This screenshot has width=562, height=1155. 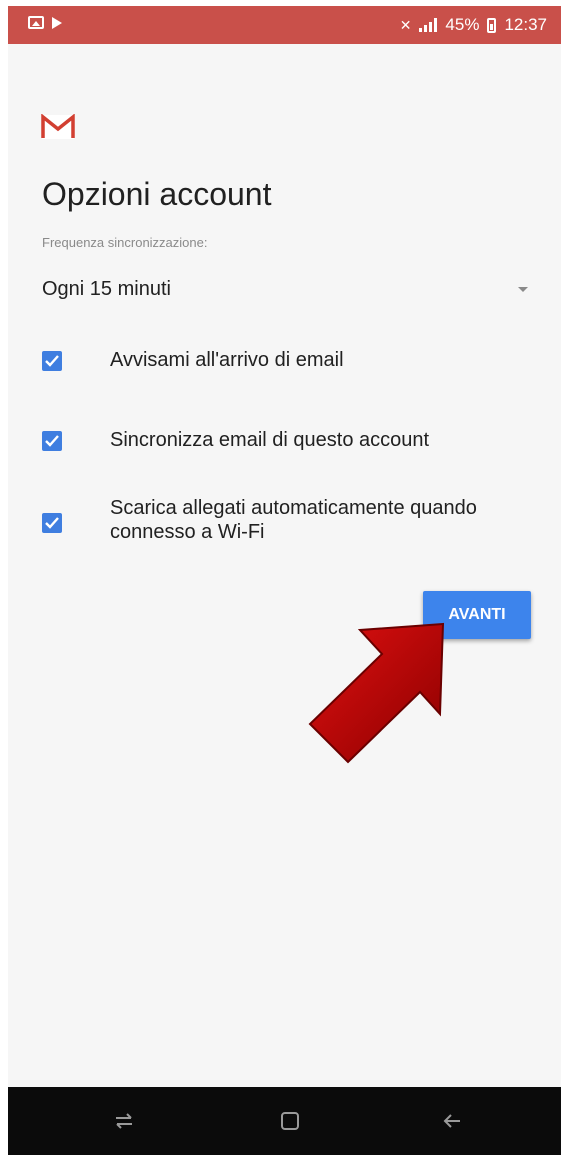 I want to click on status-bar: ✕ 45% 12:37, so click(x=284, y=25).